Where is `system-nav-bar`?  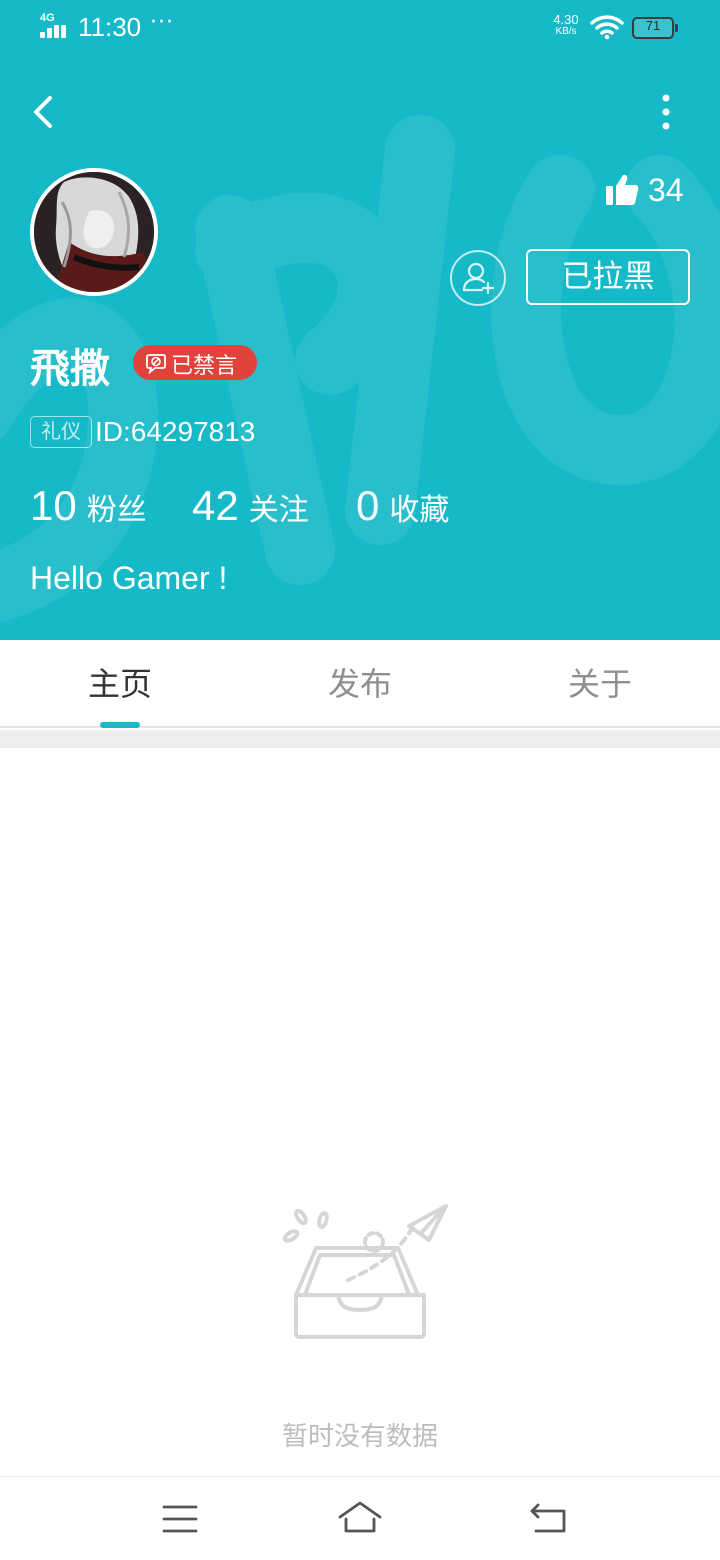 system-nav-bar is located at coordinates (360, 1518).